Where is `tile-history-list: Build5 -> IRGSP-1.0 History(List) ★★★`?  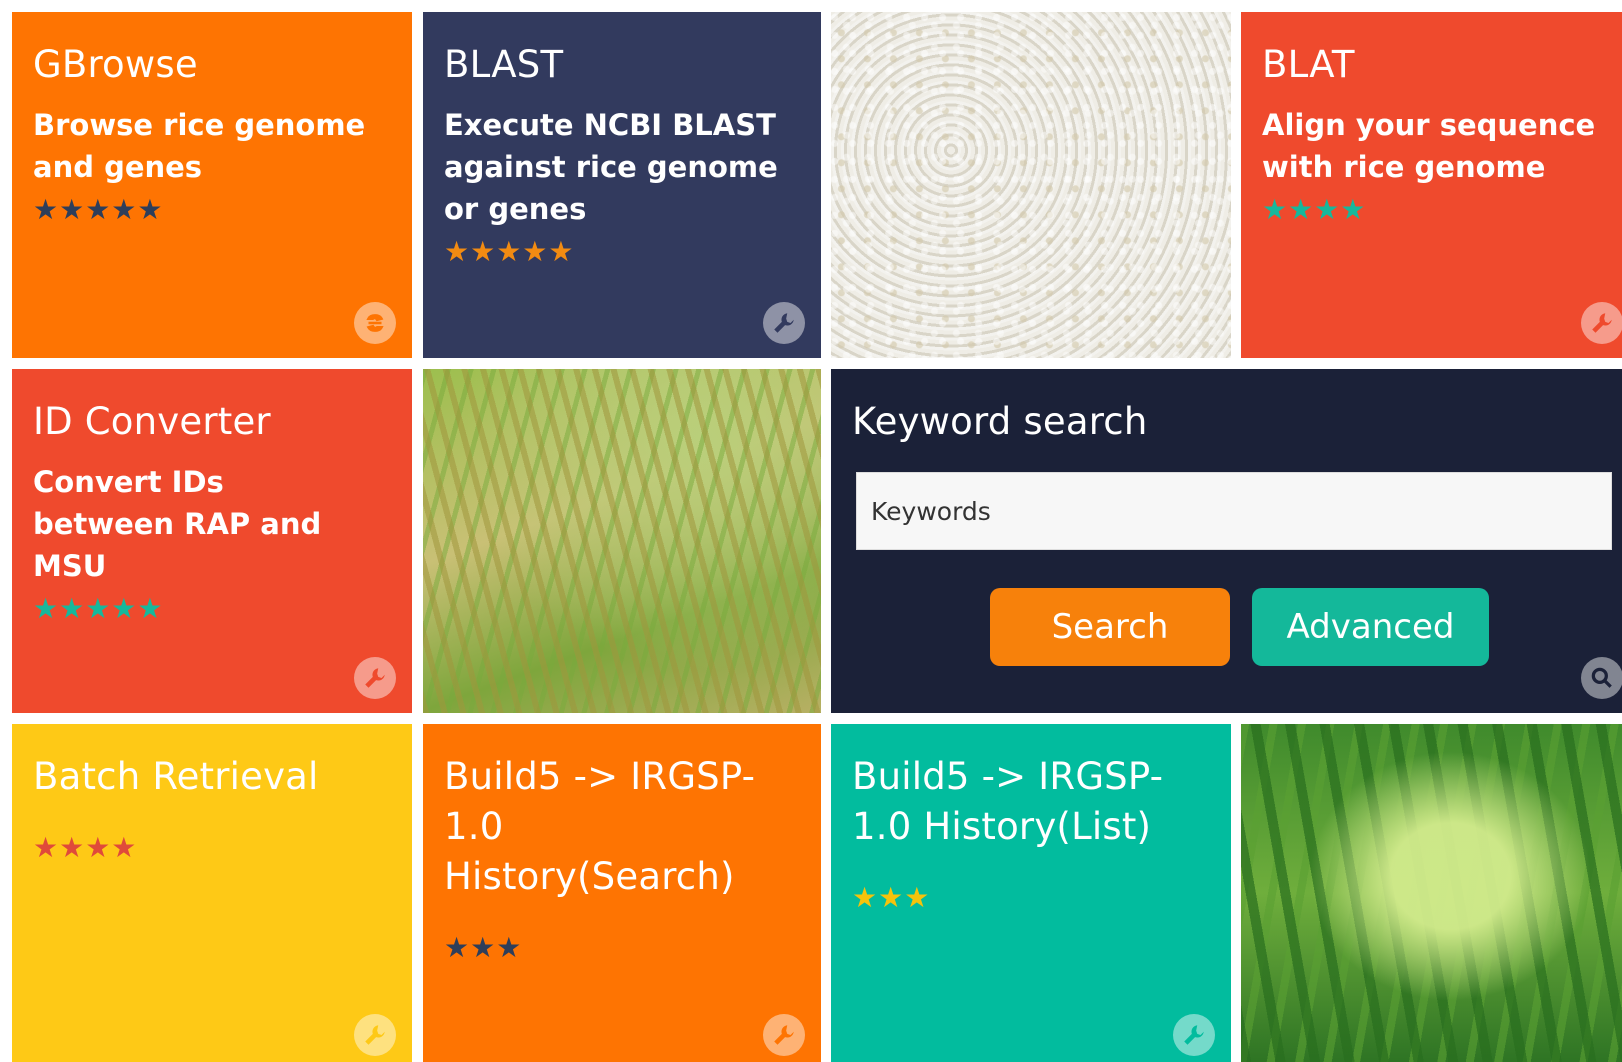 tile-history-list: Build5 -> IRGSP-1.0 History(List) ★★★ is located at coordinates (1031, 893).